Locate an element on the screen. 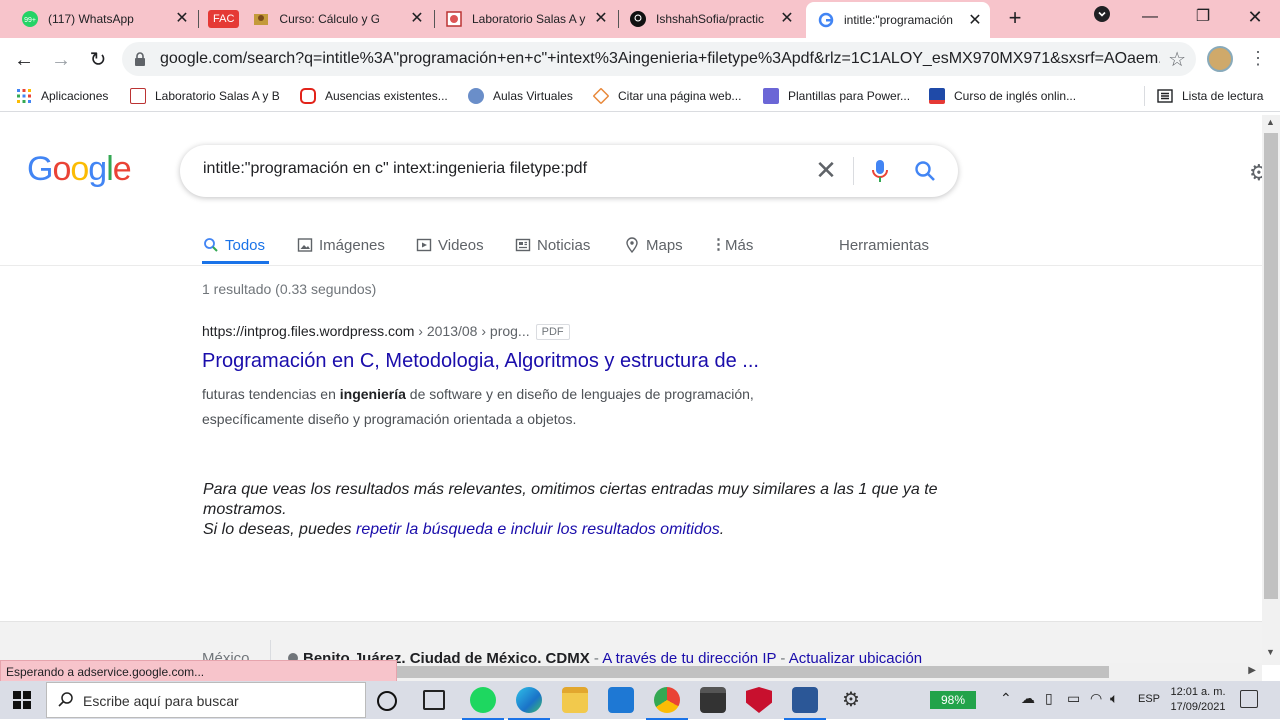  search-icon is located at coordinates (925, 171).